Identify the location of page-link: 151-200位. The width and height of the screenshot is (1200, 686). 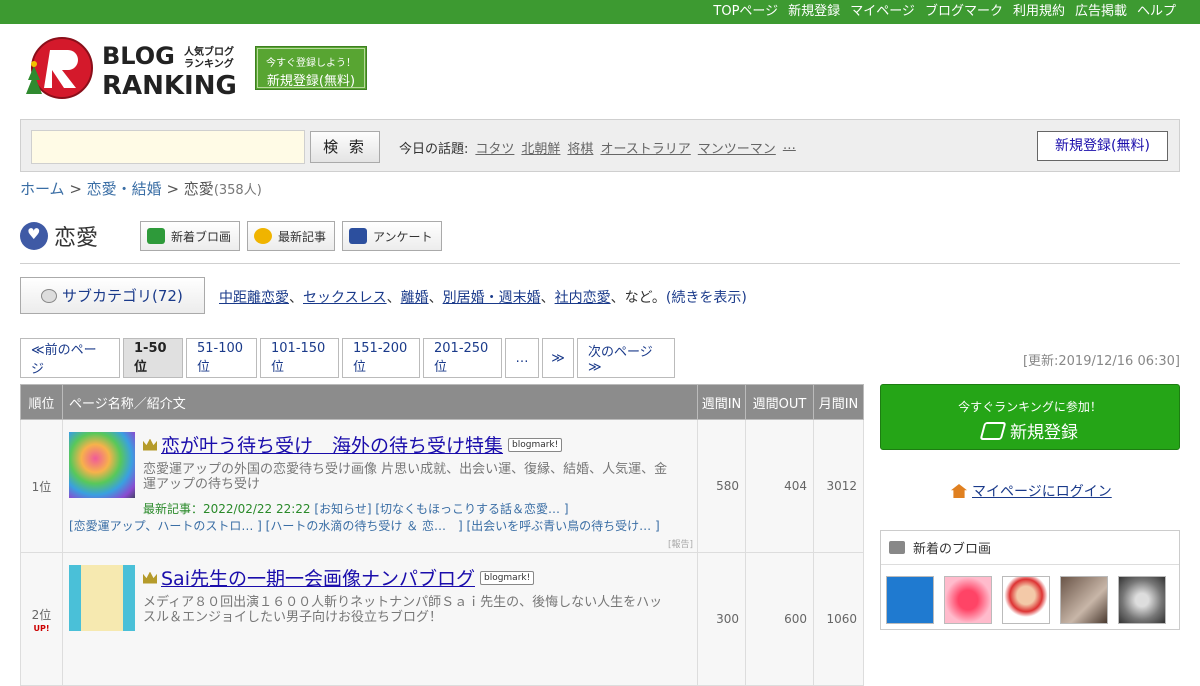
(381, 358).